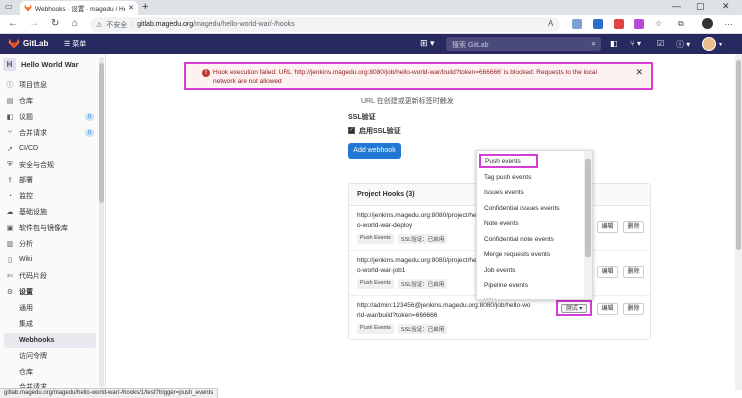 The width and height of the screenshot is (742, 398). Describe the element at coordinates (681, 24) in the screenshot. I see `collections-icon: ⧉` at that location.